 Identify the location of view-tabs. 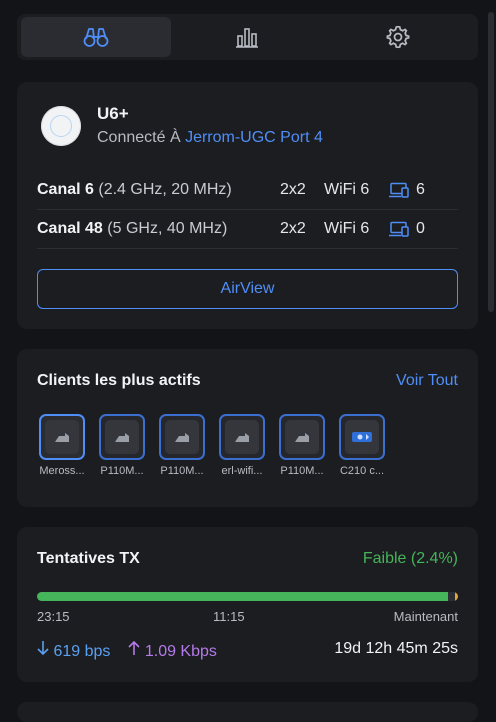
(247, 37).